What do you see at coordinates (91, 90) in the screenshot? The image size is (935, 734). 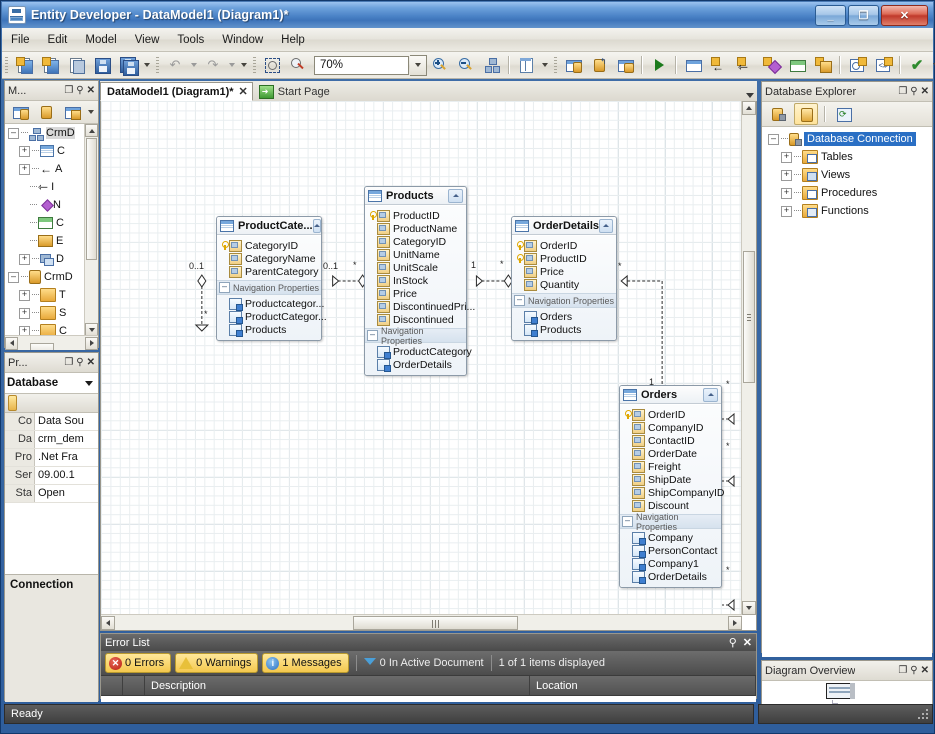 I see `model-explorer-close-icon: ✕` at bounding box center [91, 90].